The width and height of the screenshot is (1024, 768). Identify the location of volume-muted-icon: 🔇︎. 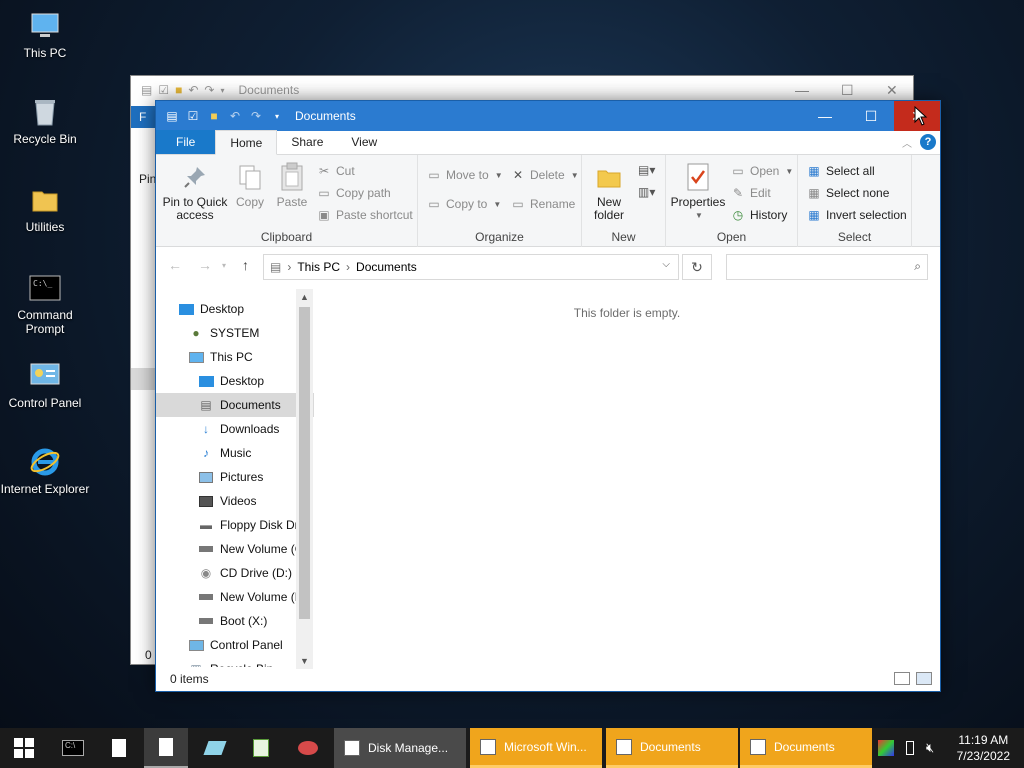
(930, 748).